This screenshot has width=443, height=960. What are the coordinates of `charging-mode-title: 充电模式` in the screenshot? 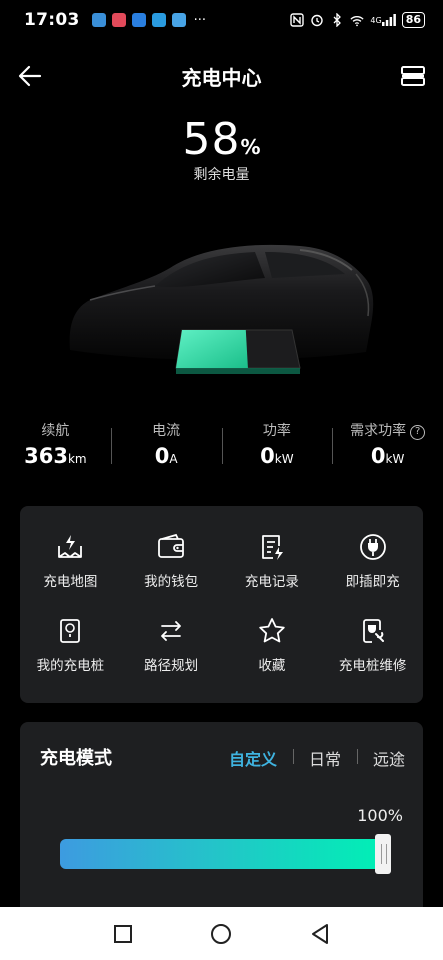 It's located at (76, 758).